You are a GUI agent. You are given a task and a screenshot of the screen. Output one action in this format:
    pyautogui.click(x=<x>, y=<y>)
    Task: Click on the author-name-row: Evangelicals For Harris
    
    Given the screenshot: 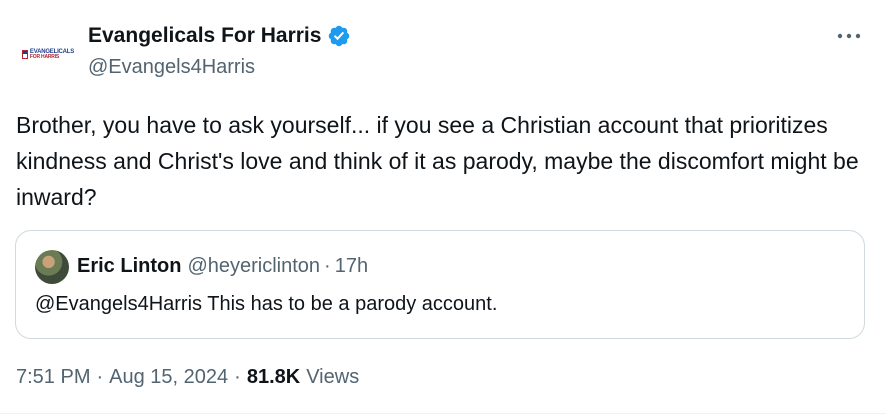 What is the action you would take?
    pyautogui.click(x=219, y=36)
    